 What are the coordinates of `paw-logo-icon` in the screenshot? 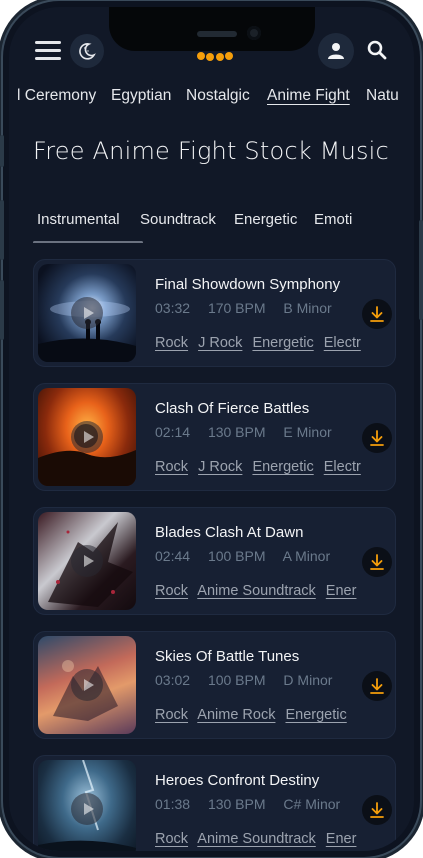 It's located at (215, 58).